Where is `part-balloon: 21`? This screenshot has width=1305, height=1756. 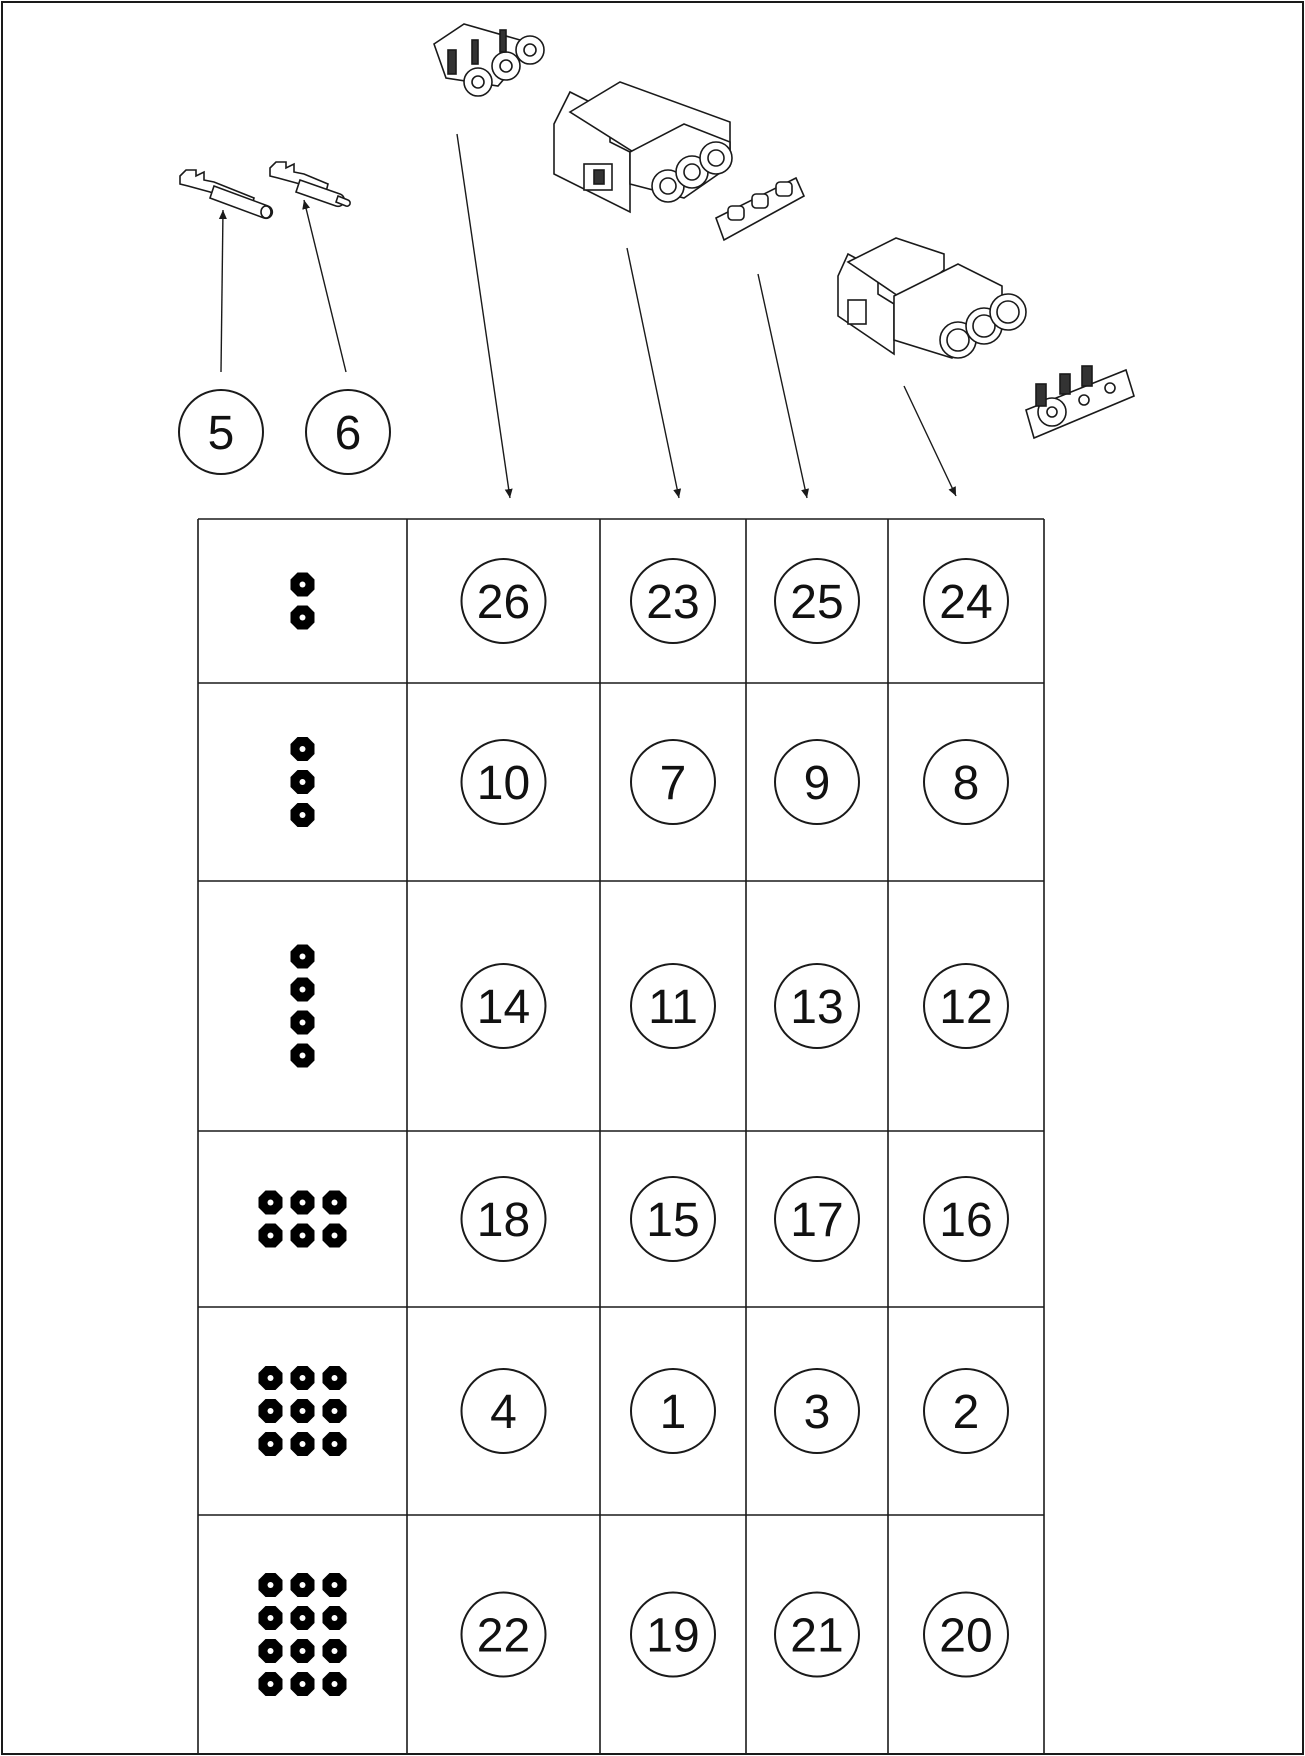
part-balloon: 21 is located at coordinates (817, 1634).